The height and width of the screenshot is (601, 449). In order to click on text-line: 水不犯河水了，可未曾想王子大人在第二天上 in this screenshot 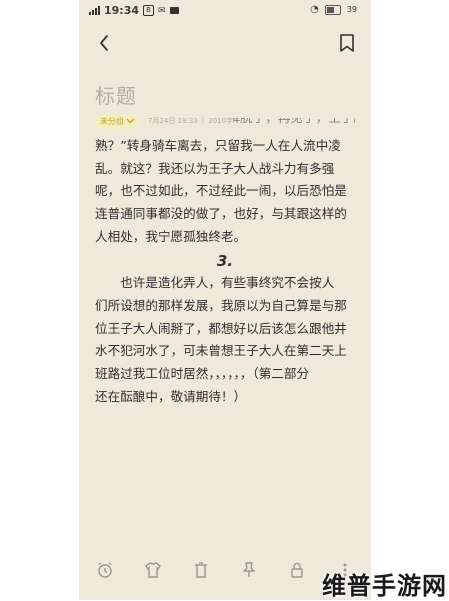, I will do `click(221, 351)`.